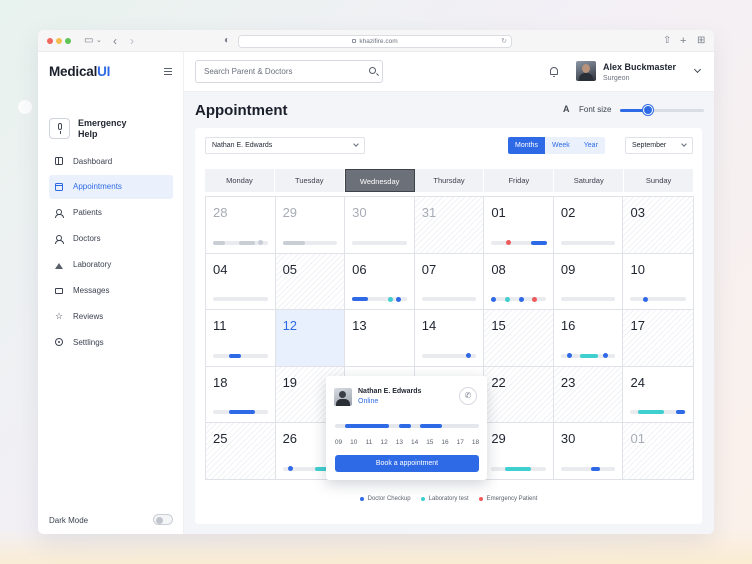  I want to click on calendar-day: 10, so click(658, 282).